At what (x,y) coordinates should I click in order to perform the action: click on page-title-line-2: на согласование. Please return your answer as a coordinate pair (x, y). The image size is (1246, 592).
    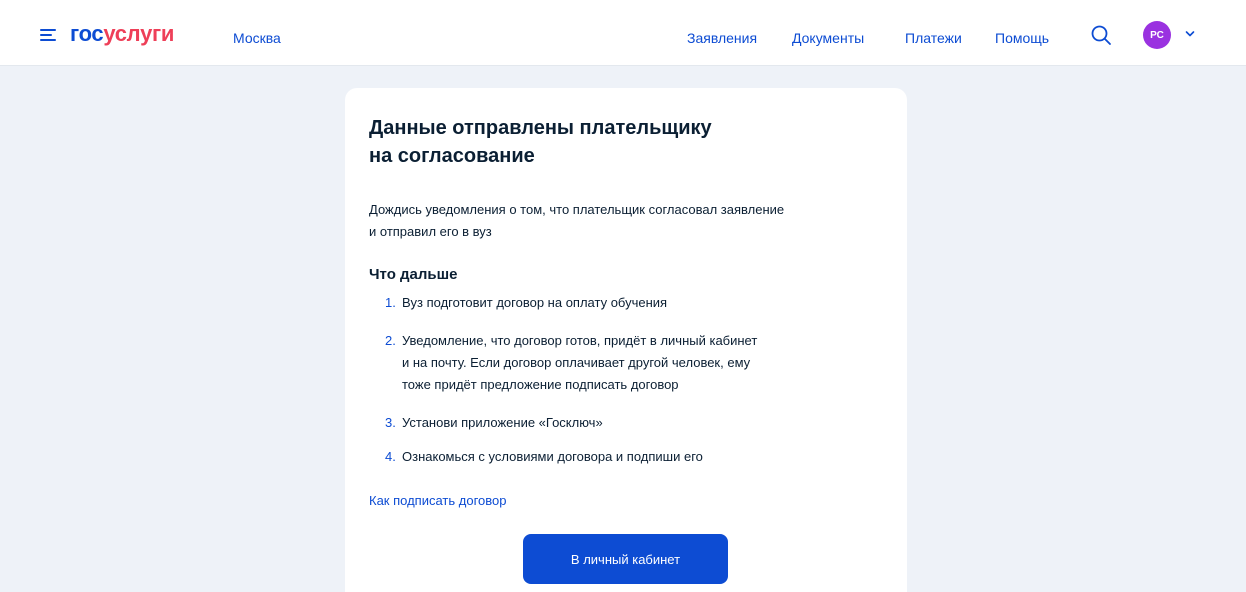
    Looking at the image, I should click on (452, 156).